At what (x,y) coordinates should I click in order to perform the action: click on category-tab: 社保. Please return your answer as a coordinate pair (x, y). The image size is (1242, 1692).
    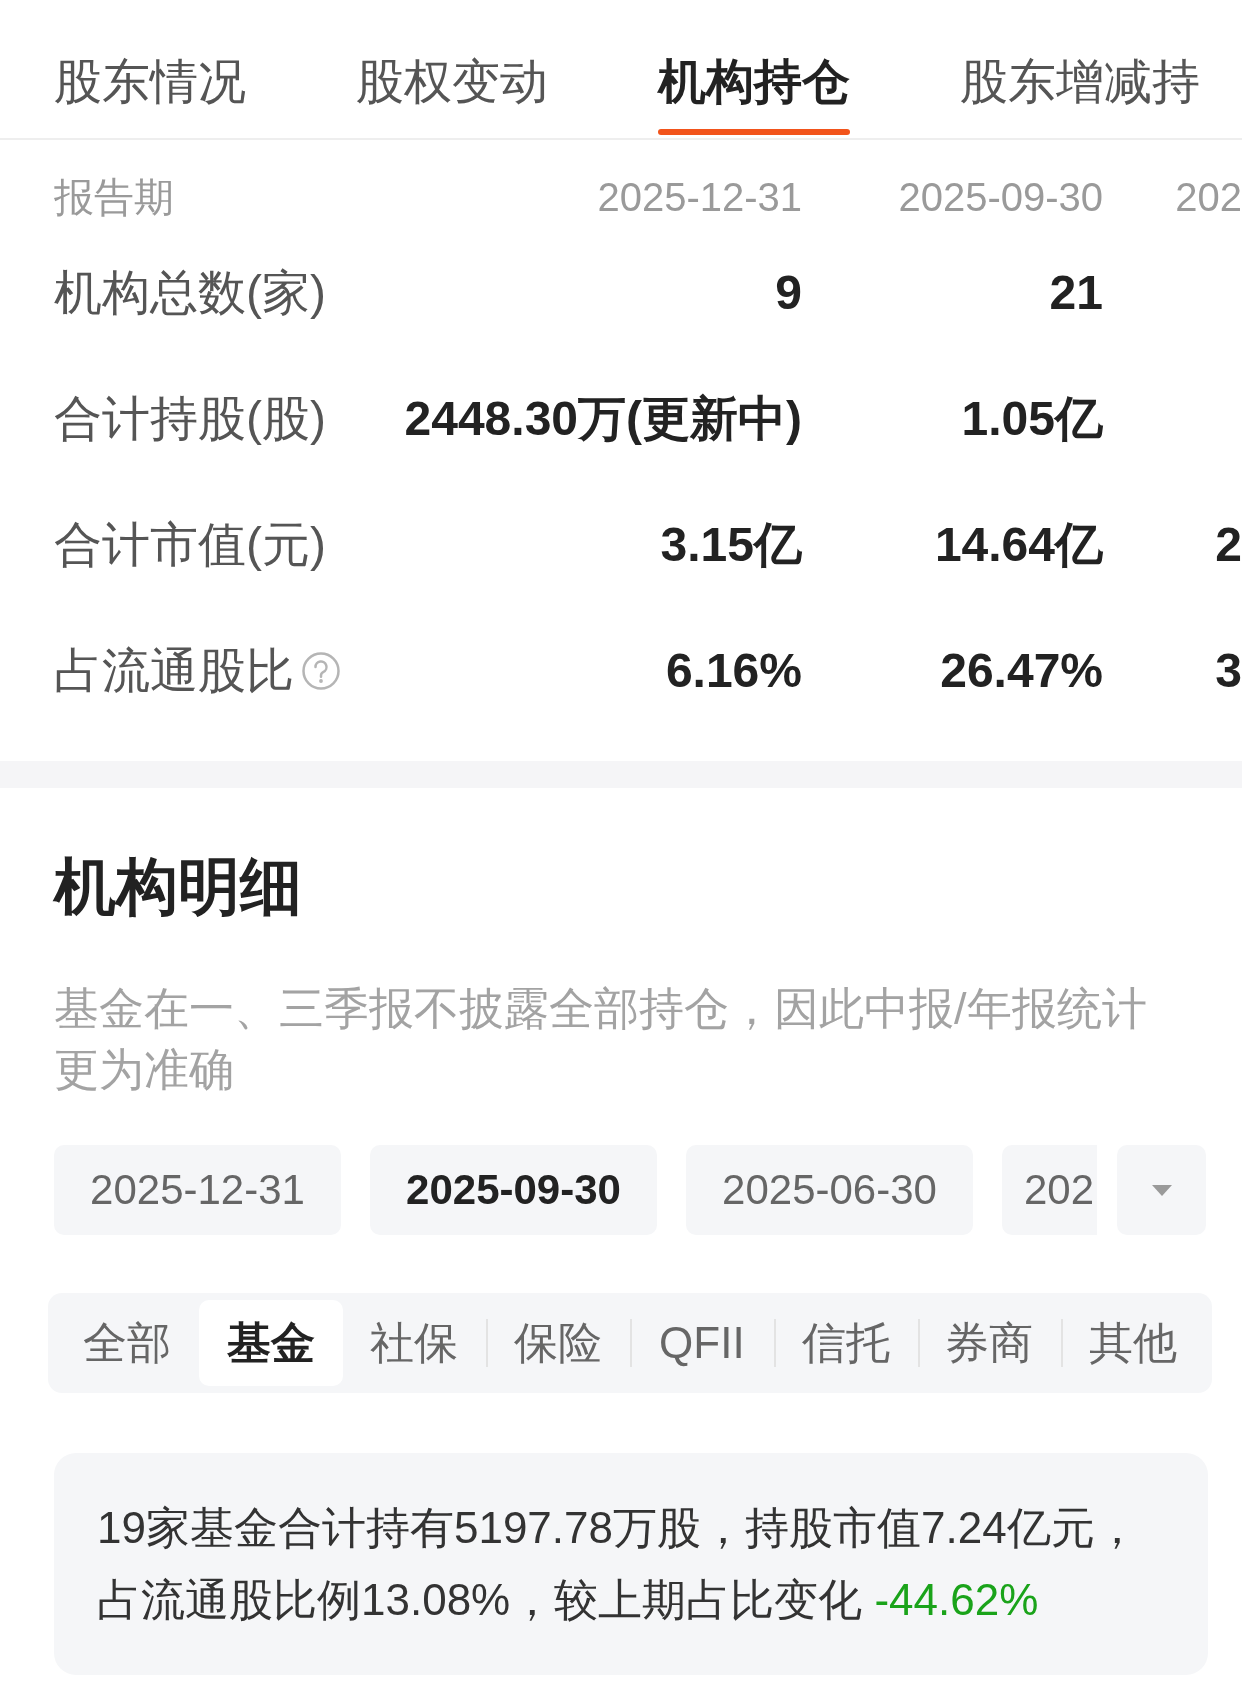
    Looking at the image, I should click on (414, 1343).